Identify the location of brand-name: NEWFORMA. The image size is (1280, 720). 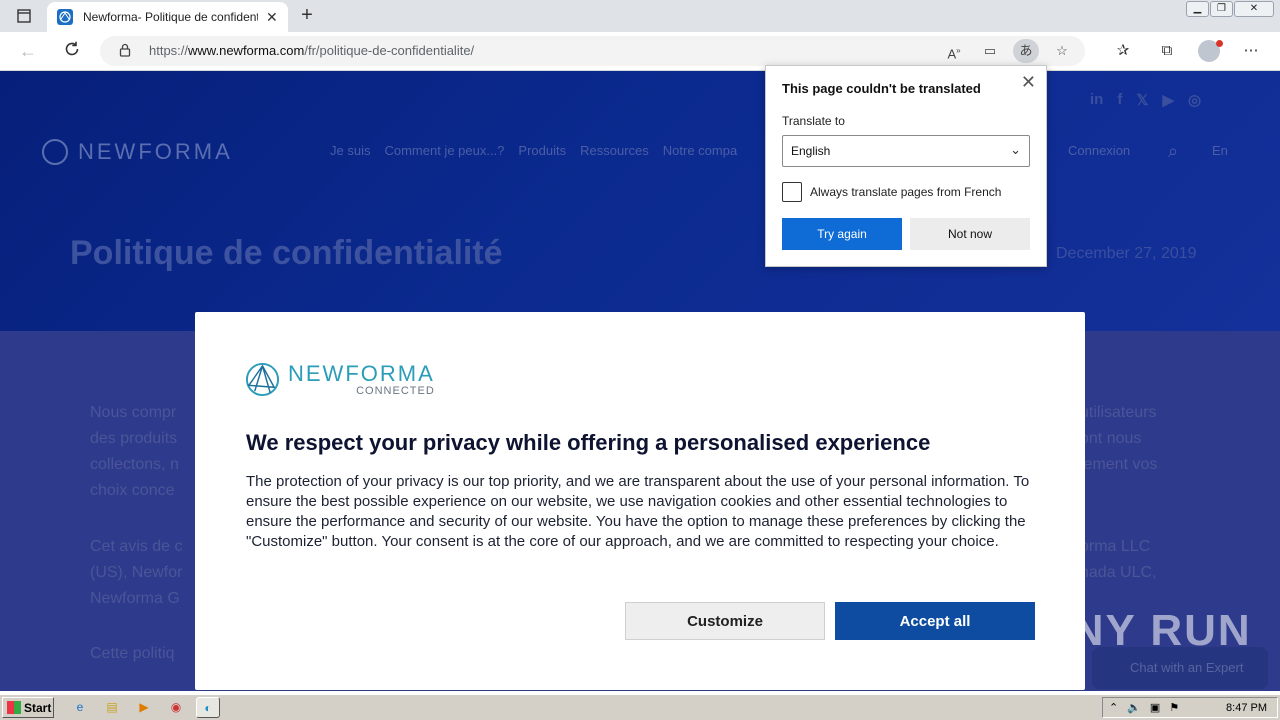
(361, 373).